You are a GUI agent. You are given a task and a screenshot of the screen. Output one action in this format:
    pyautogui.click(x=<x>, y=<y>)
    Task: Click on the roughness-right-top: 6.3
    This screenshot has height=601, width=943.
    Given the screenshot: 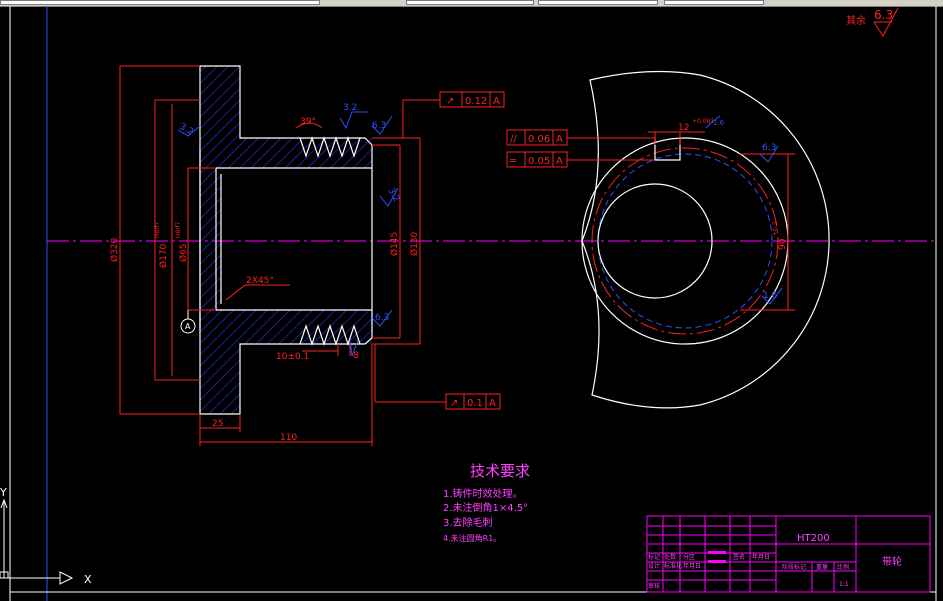 What is the action you would take?
    pyautogui.click(x=379, y=126)
    